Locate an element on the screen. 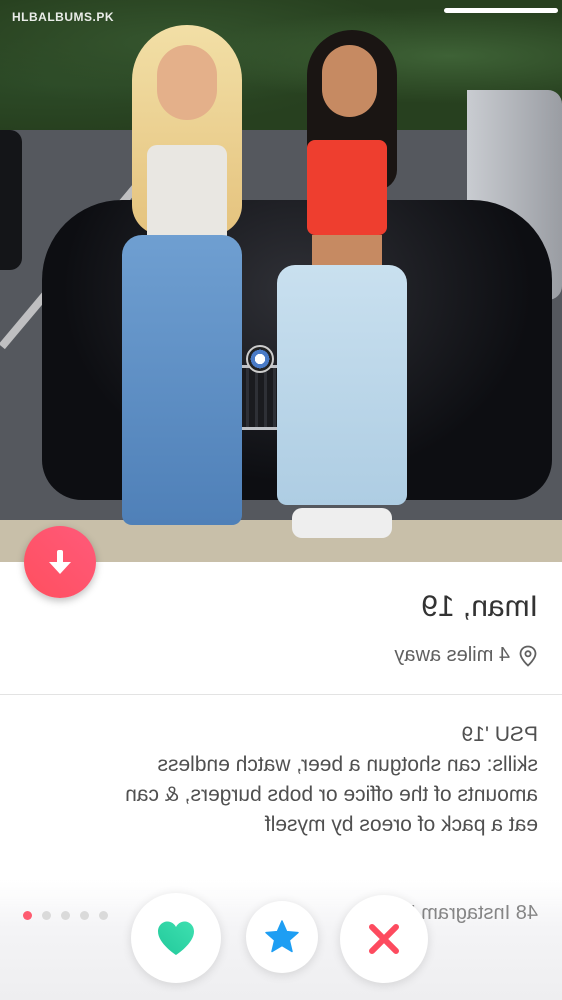 Image resolution: width=562 pixels, height=1000 pixels. x-icon is located at coordinates (384, 939).